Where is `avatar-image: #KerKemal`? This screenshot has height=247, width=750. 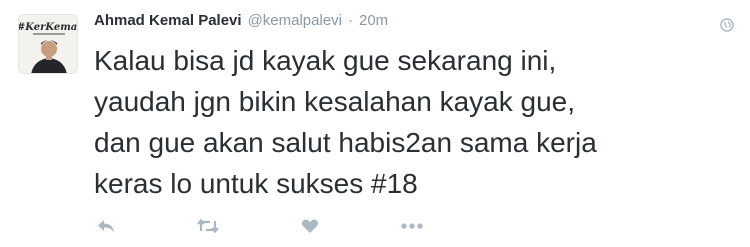 avatar-image: #KerKemal is located at coordinates (48, 44).